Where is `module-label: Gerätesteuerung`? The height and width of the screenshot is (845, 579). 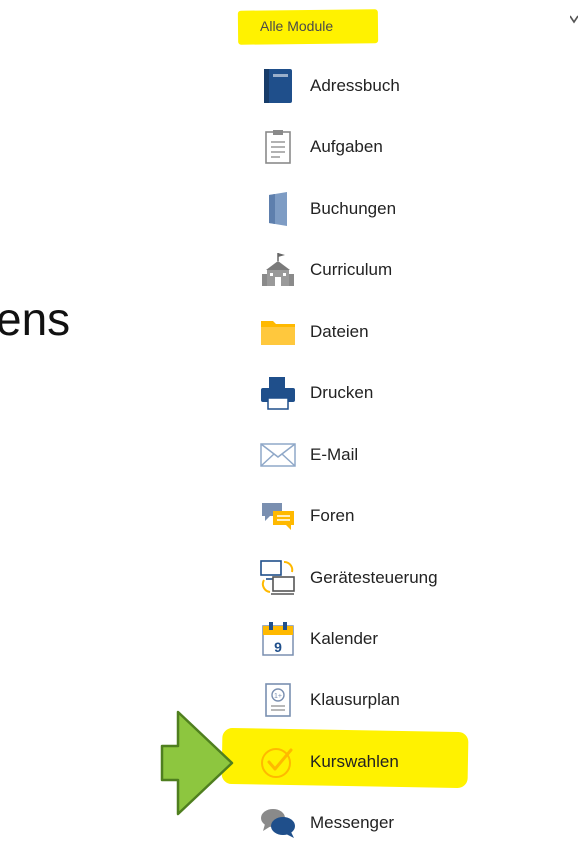 module-label: Gerätesteuerung is located at coordinates (374, 577).